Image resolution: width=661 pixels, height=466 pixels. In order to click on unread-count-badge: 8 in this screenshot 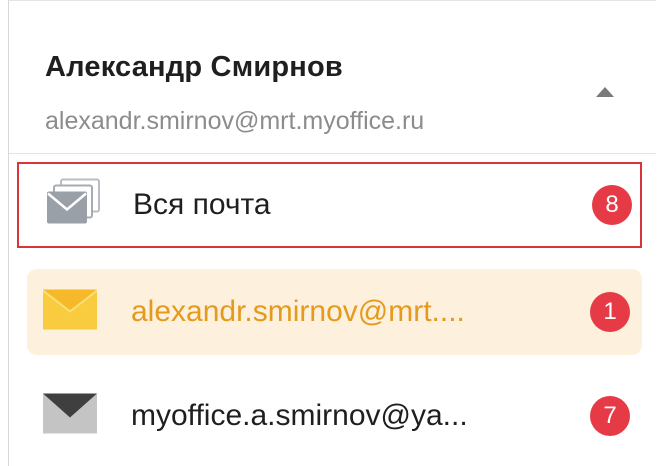, I will do `click(612, 205)`.